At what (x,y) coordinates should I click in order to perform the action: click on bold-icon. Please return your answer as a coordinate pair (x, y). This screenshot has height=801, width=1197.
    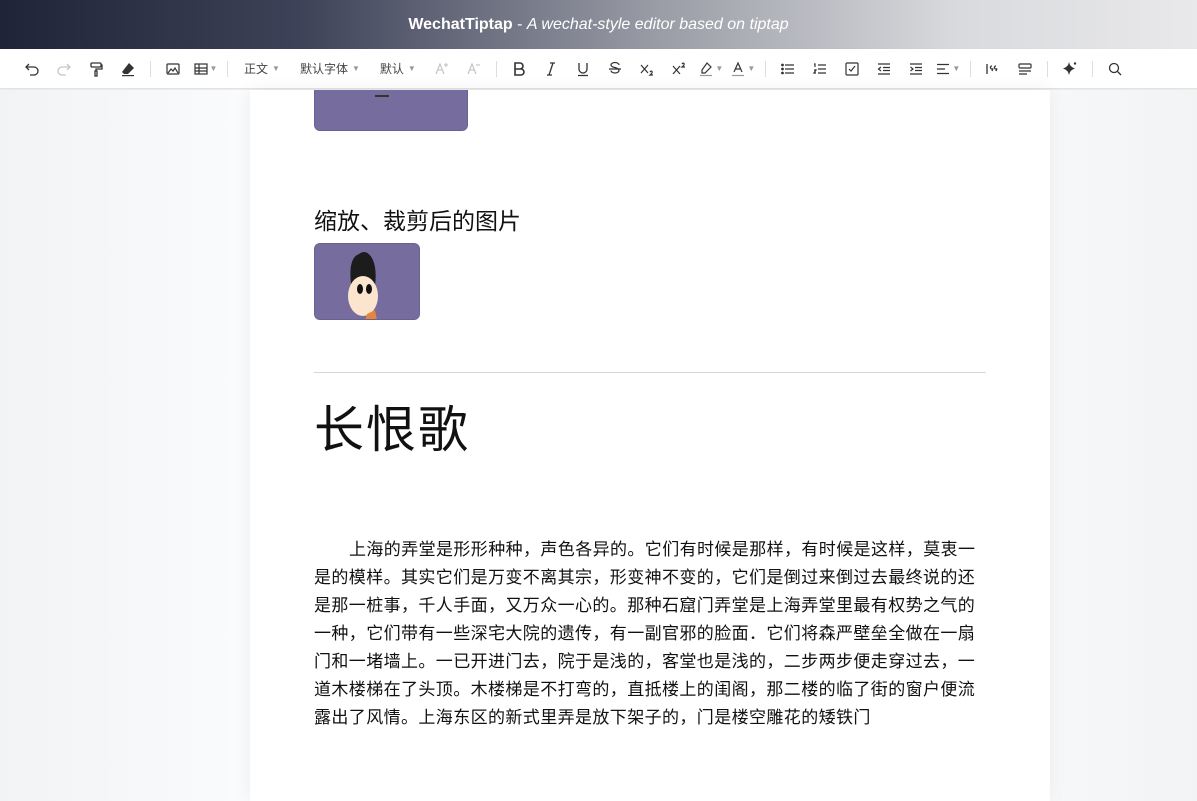
    Looking at the image, I should click on (519, 68).